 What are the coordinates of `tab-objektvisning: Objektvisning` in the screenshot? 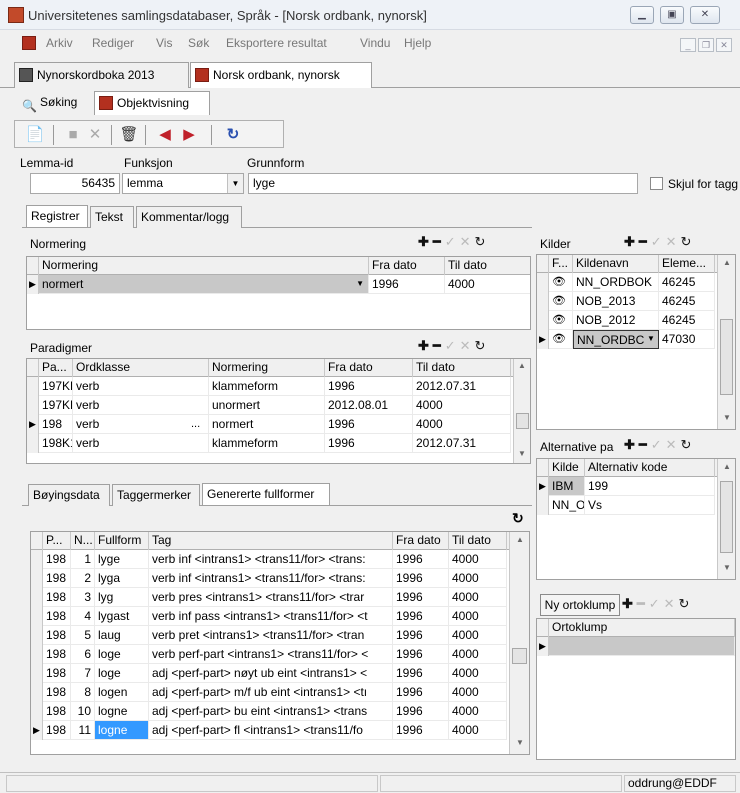 It's located at (152, 103).